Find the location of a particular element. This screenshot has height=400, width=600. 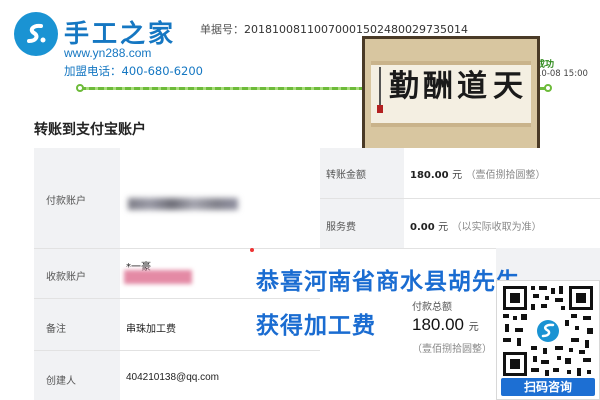

calligraphy-char: 道 is located at coordinates (472, 86).